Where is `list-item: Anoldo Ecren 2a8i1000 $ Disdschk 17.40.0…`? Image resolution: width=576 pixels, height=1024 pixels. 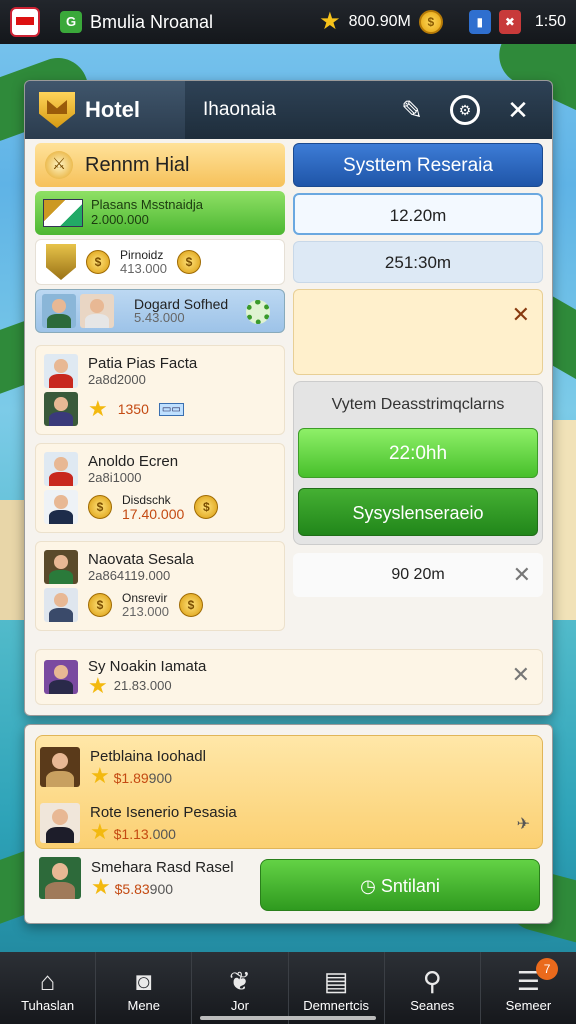 list-item: Anoldo Ecren 2a8i1000 $ Disdschk 17.40.0… is located at coordinates (160, 488).